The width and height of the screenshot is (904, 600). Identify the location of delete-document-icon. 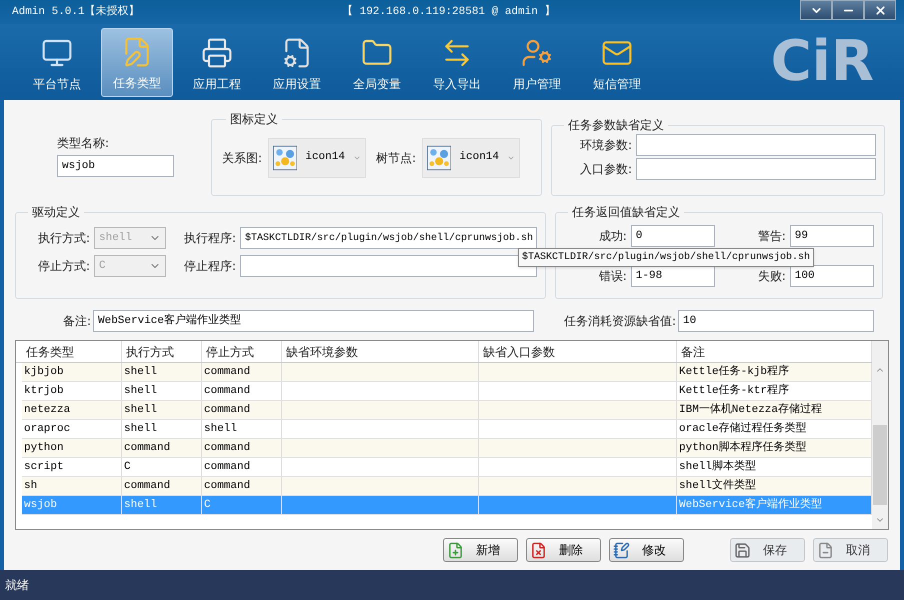
(538, 550).